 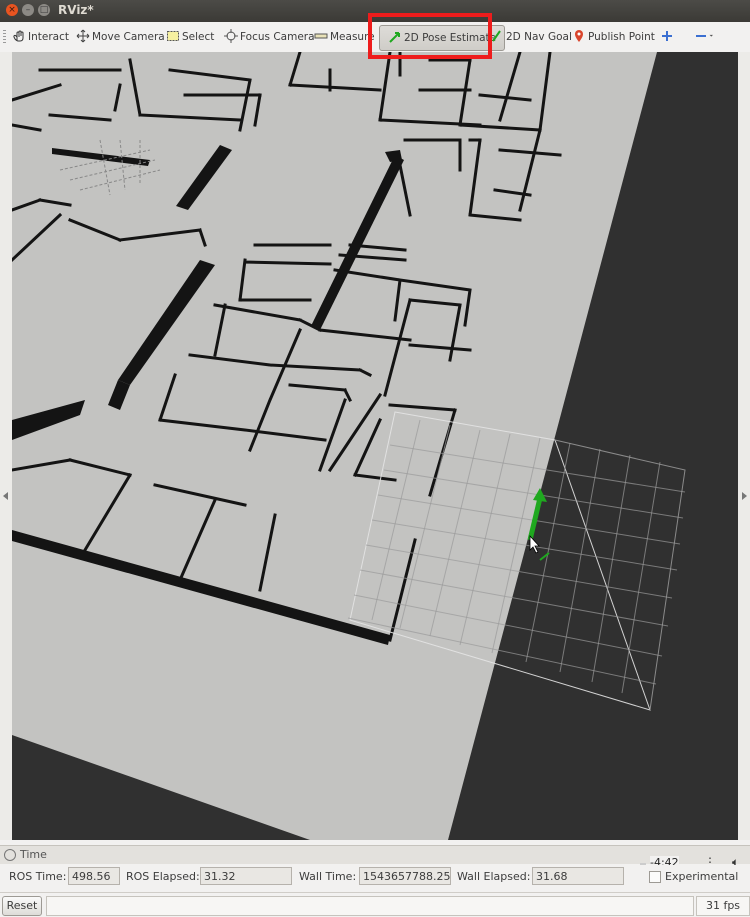 What do you see at coordinates (539, 37) in the screenshot?
I see `tool-label: 2D Nav Goal` at bounding box center [539, 37].